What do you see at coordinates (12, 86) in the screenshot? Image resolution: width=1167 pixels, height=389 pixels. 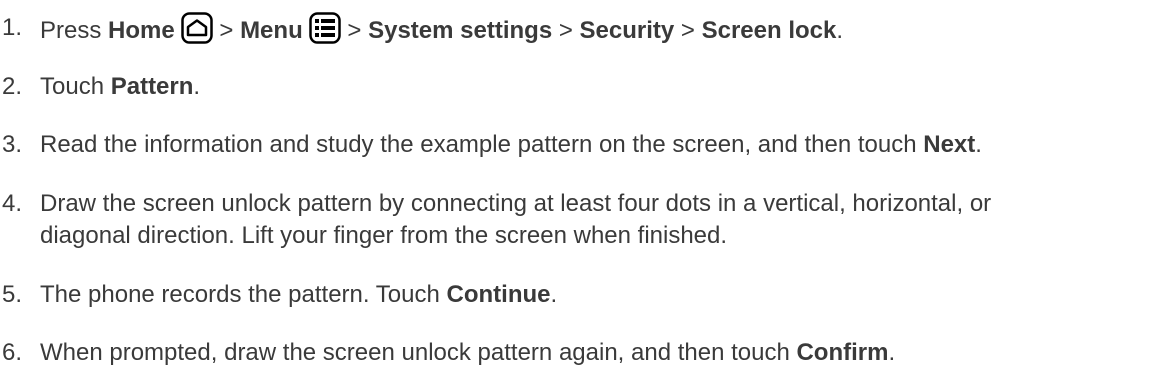 I see `step-number: 2.` at bounding box center [12, 86].